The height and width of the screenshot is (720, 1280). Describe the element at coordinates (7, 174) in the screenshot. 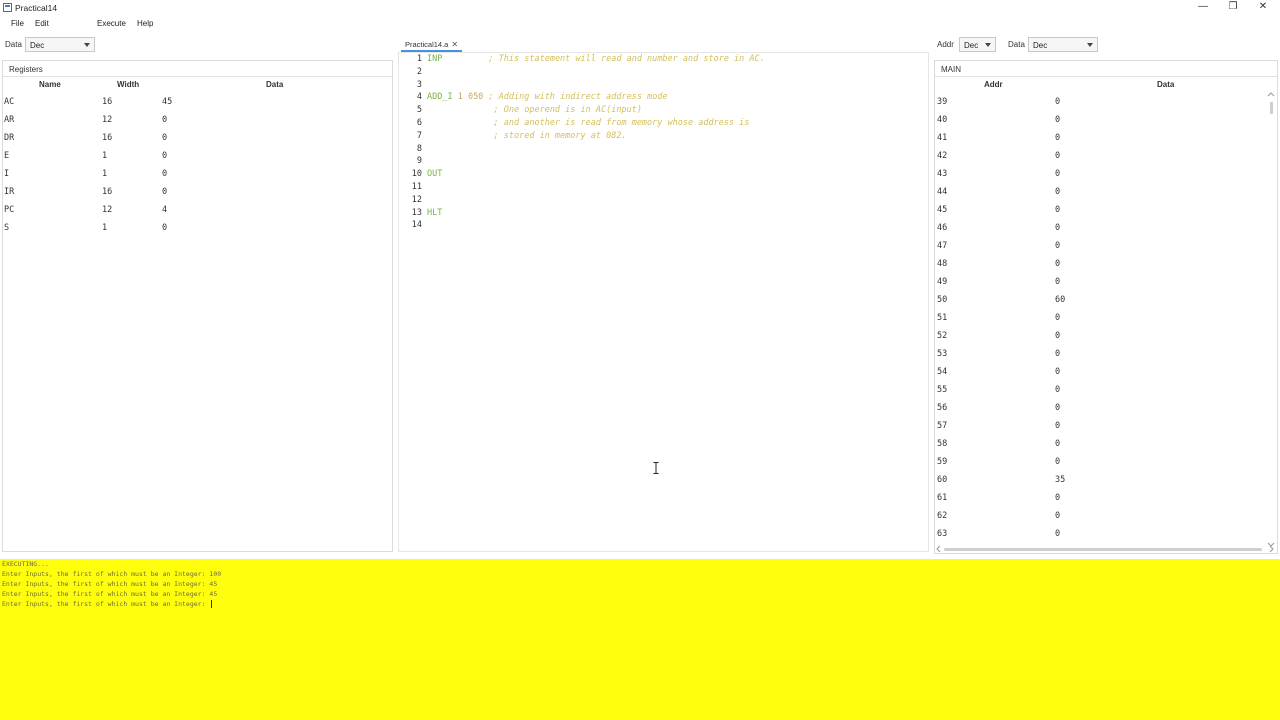

I see `register-name-cell: I` at that location.